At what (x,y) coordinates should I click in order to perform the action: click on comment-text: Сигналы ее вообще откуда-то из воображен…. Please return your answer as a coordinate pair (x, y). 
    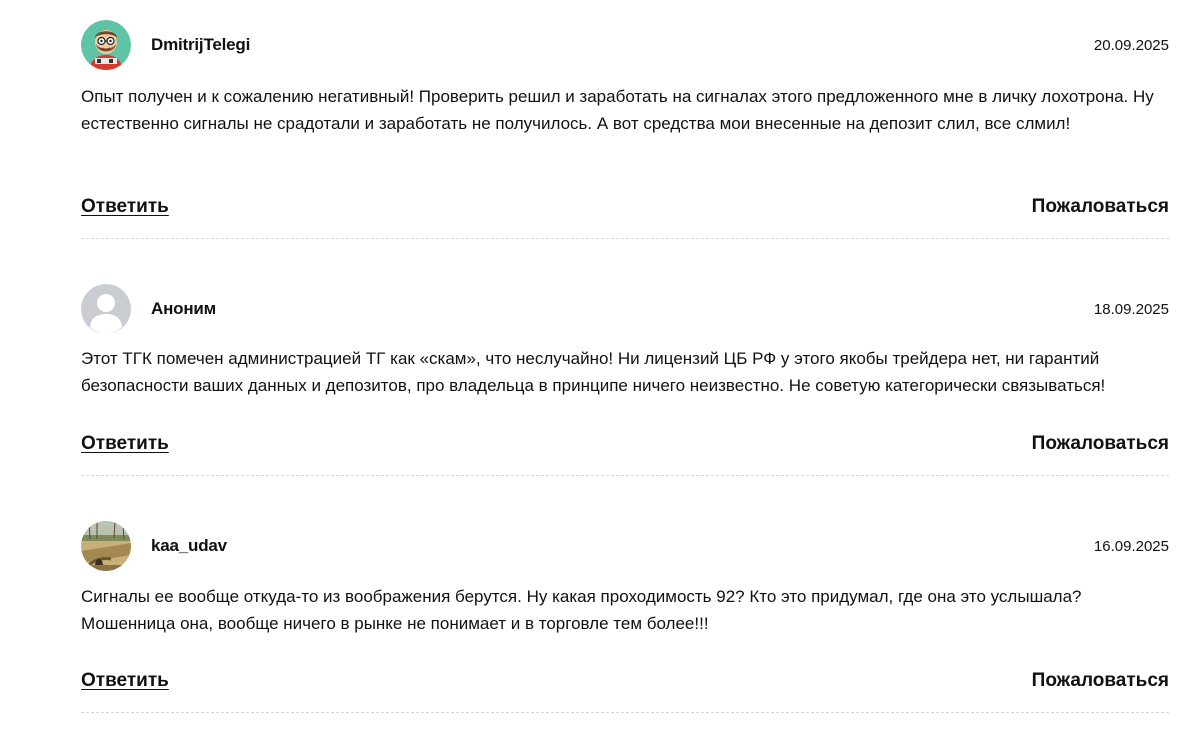
    Looking at the image, I should click on (581, 610).